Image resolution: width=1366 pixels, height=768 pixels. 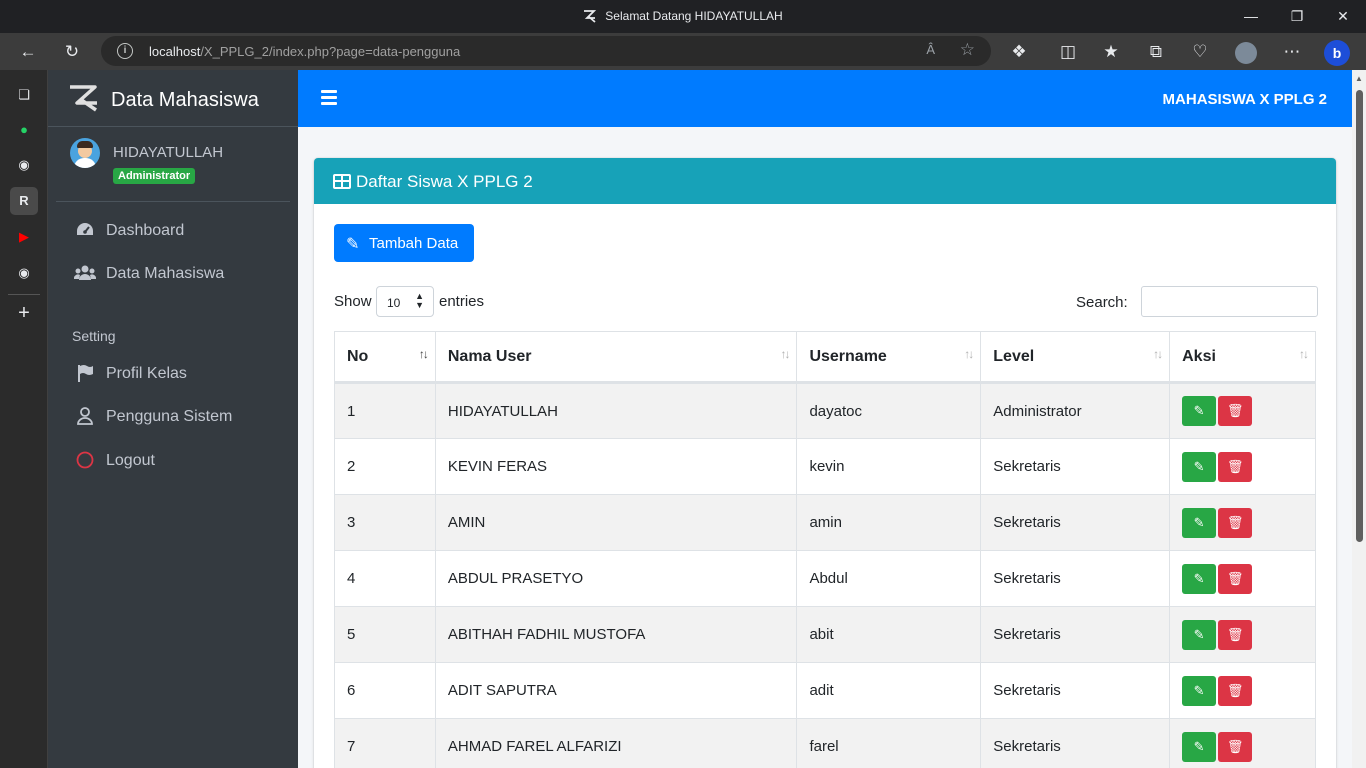 I want to click on favorite-star-icon: ☆, so click(x=967, y=50).